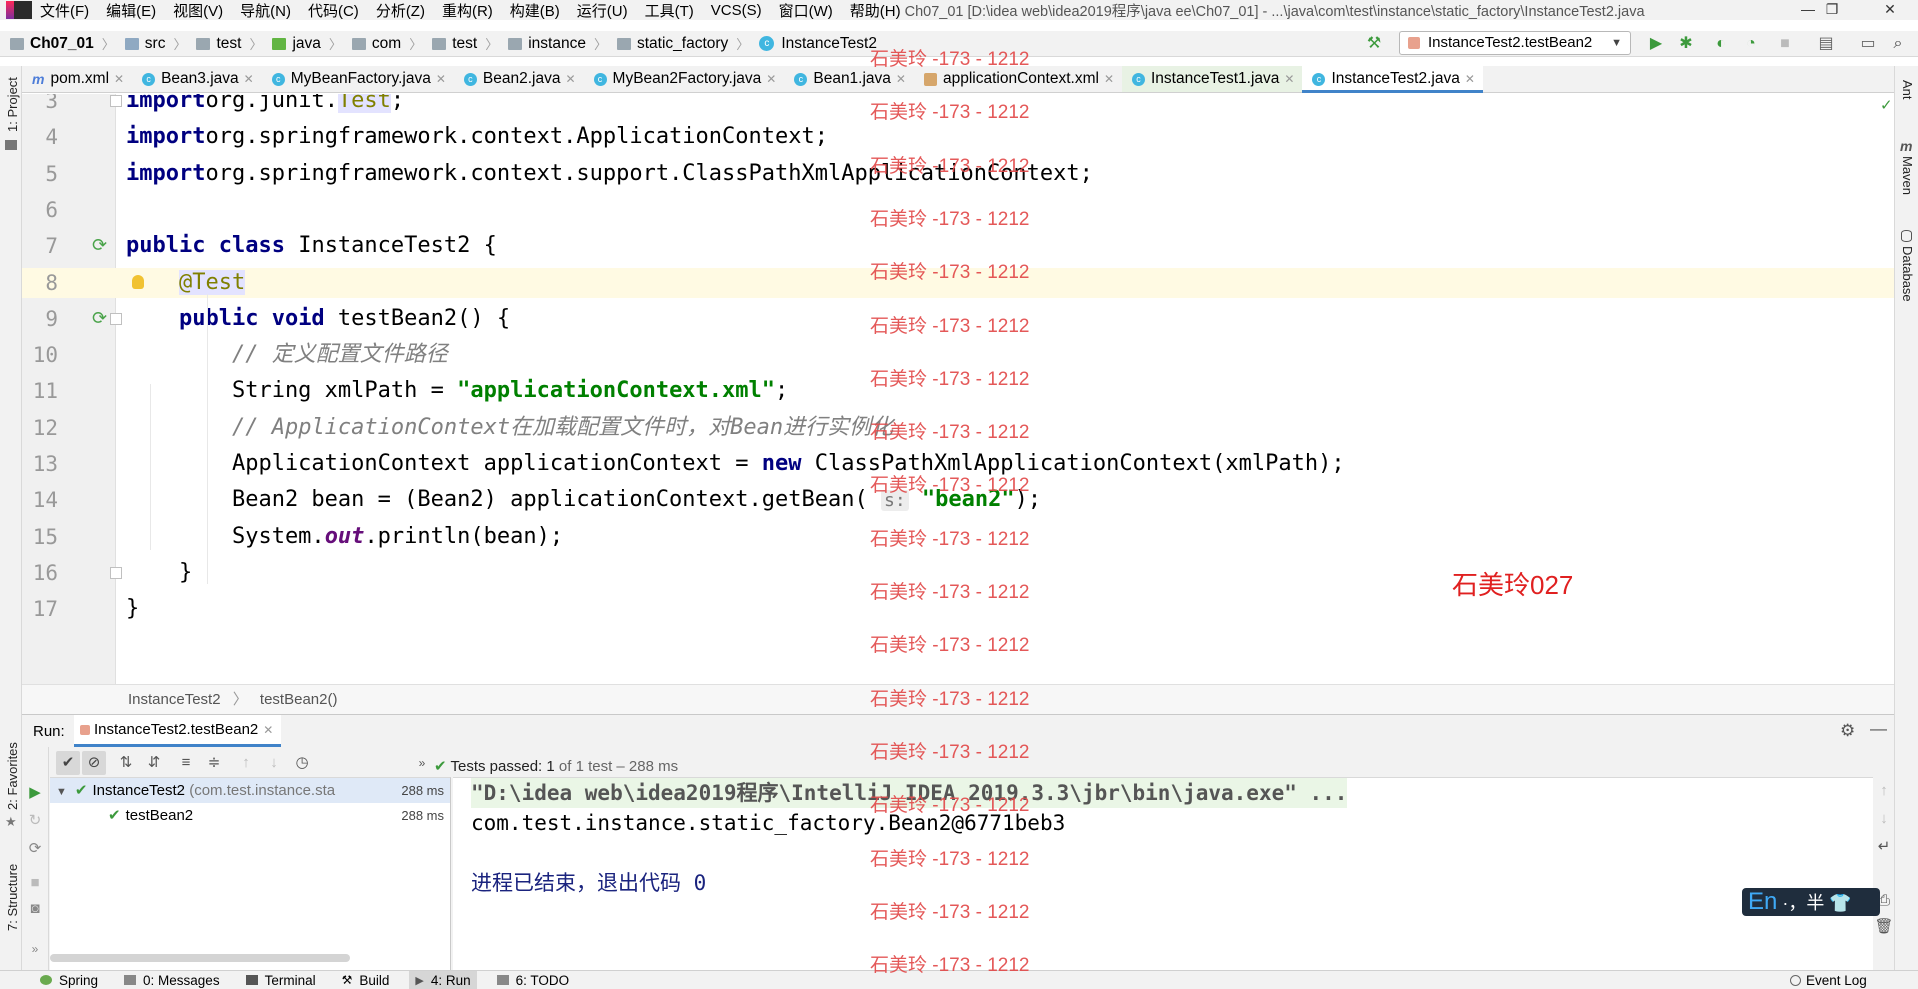 The width and height of the screenshot is (1918, 989). What do you see at coordinates (174, 699) in the screenshot?
I see `breadcrumb-class-item: InstanceTest2` at bounding box center [174, 699].